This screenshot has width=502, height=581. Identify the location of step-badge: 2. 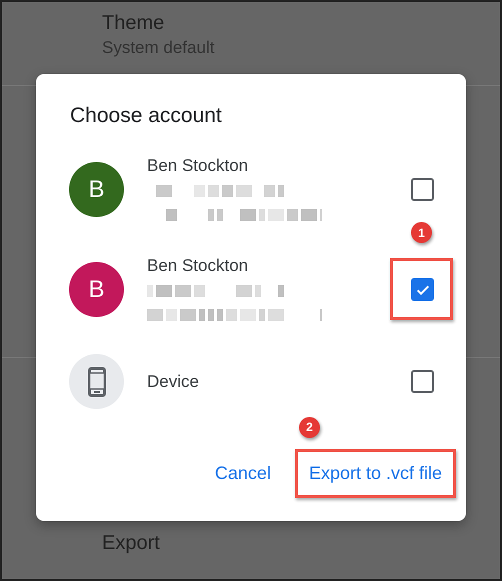
(309, 427).